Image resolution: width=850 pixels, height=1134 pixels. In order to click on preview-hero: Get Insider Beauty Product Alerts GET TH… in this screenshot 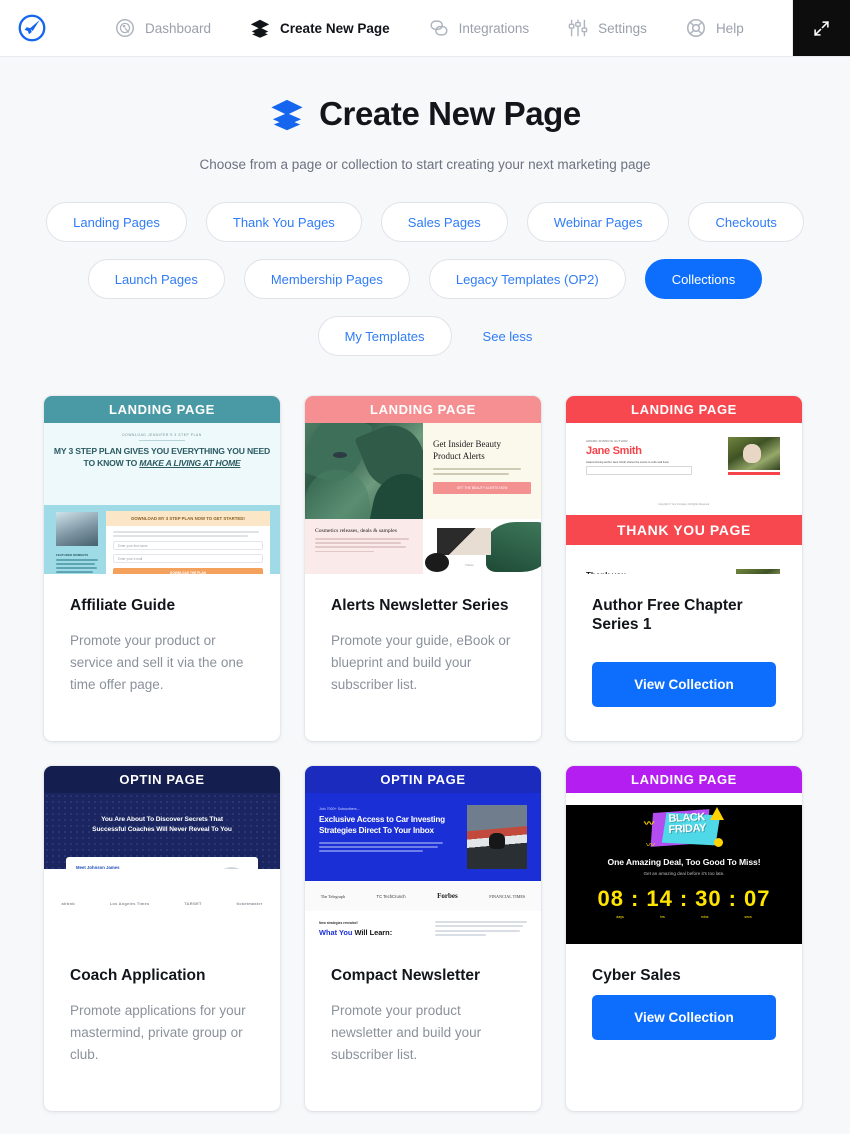, I will do `click(423, 471)`.